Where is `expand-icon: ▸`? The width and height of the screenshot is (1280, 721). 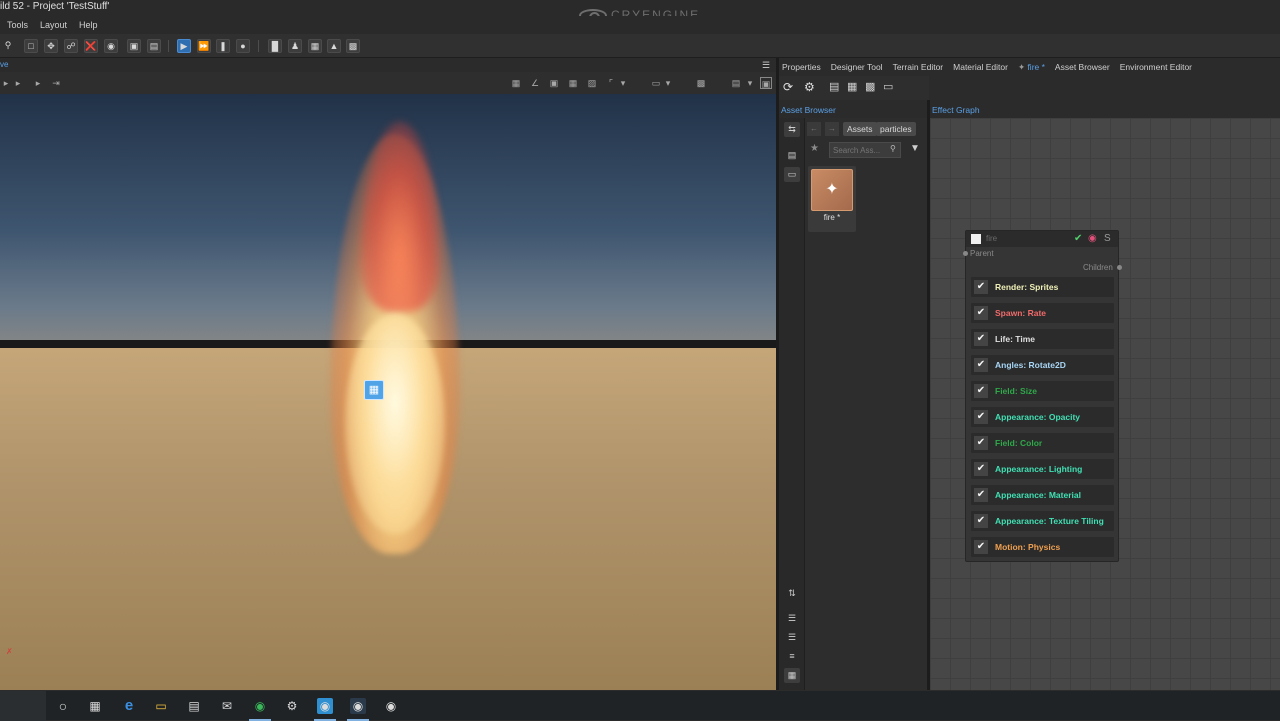 expand-icon: ▸ is located at coordinates (38, 83).